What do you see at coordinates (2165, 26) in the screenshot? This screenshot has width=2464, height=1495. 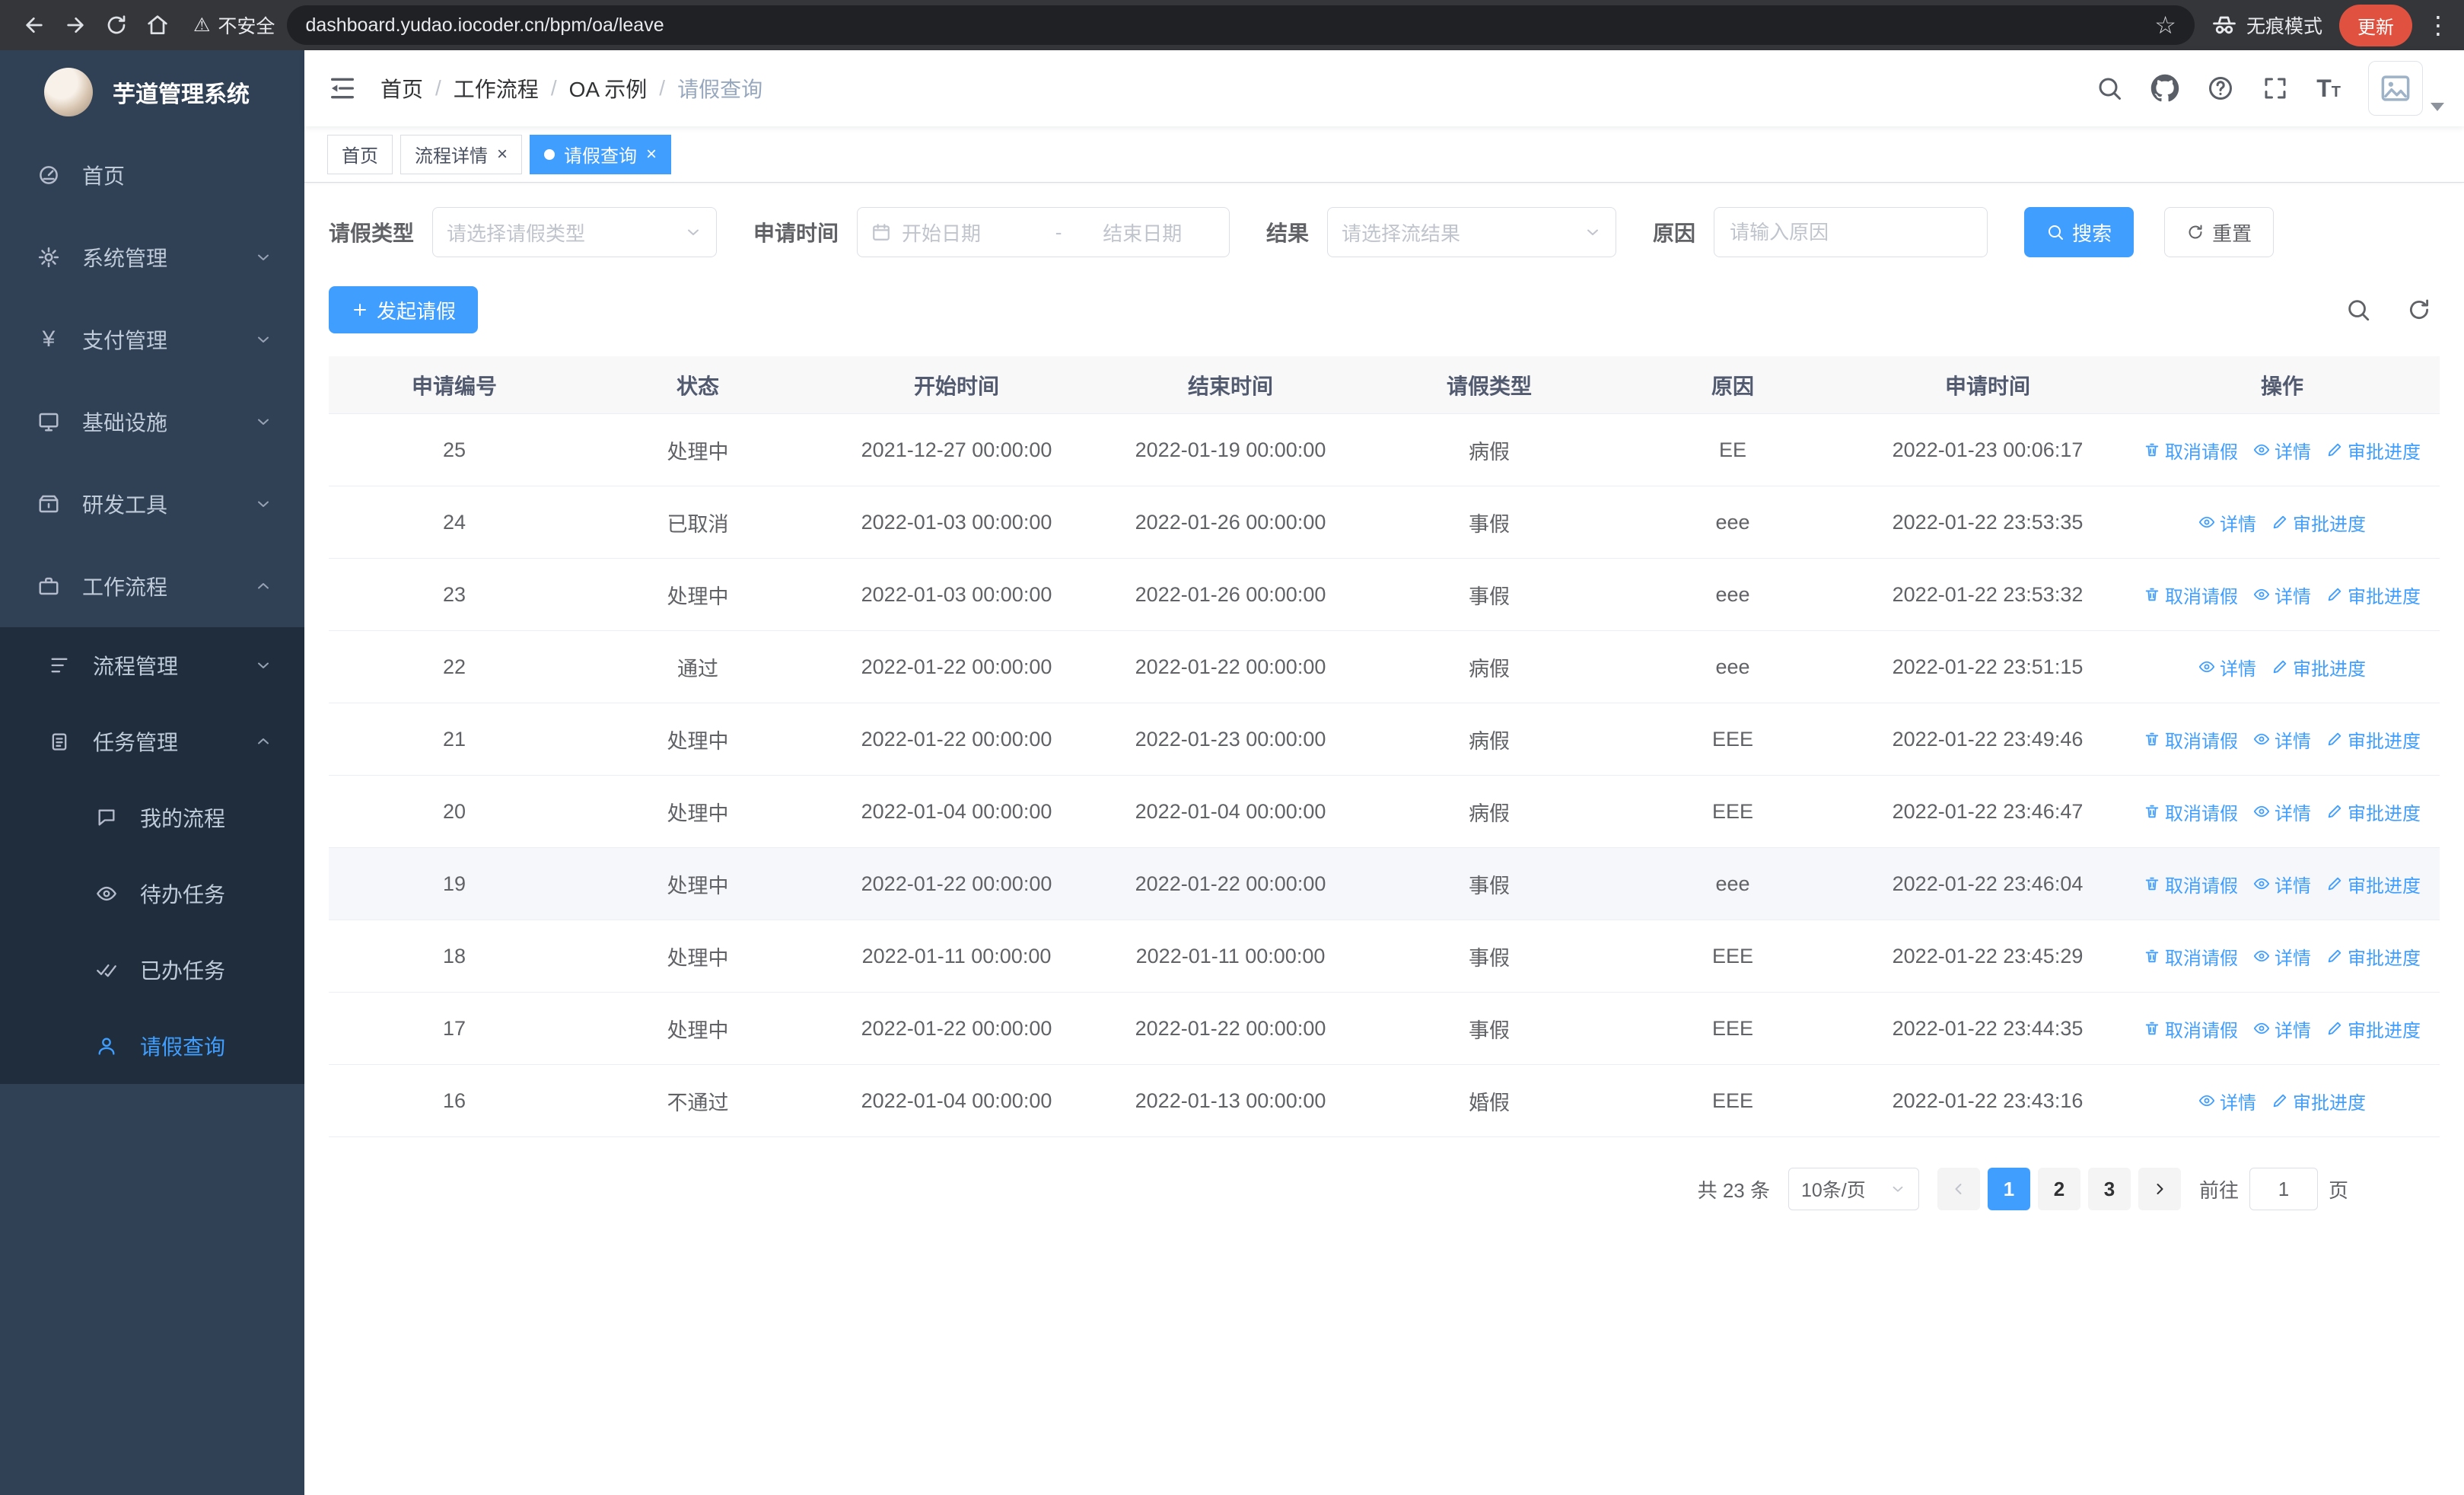 I see `bookmark-star-icon: ☆` at bounding box center [2165, 26].